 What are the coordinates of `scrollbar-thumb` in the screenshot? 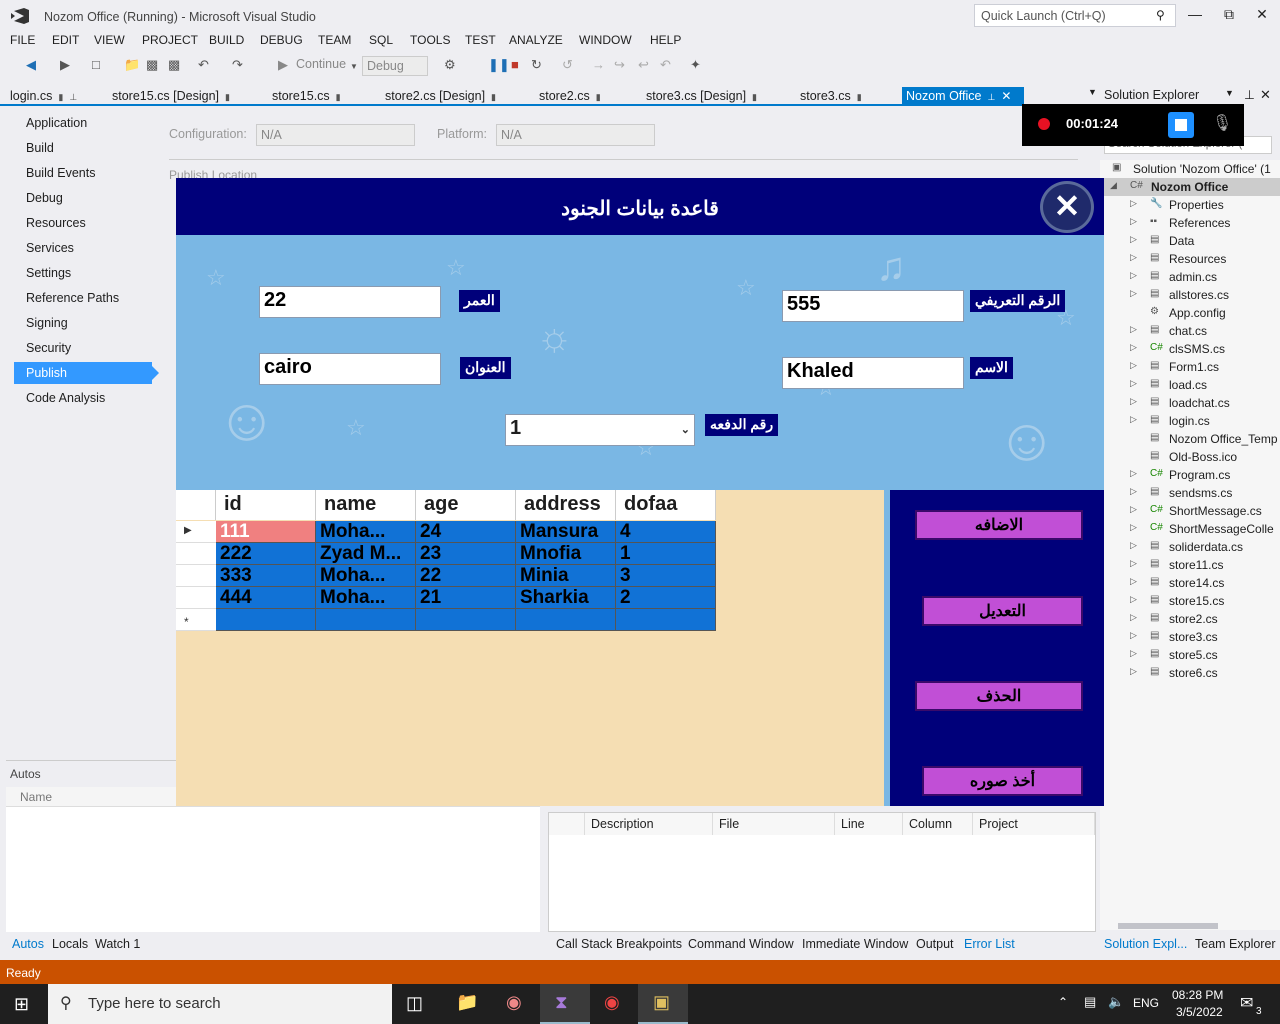 It's located at (1168, 926).